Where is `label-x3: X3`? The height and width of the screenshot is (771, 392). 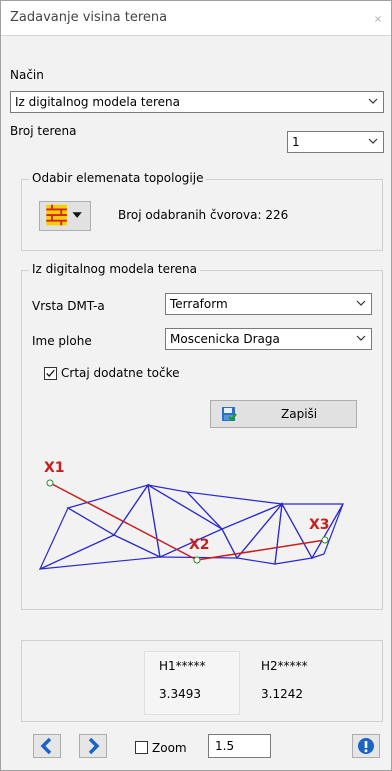
label-x3: X3 is located at coordinates (319, 525).